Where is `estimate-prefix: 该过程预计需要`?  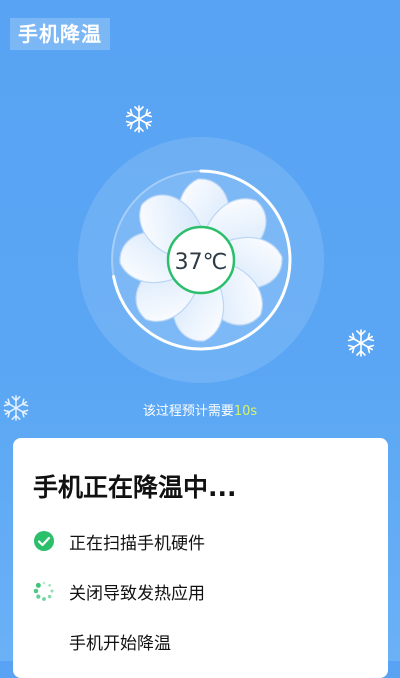 estimate-prefix: 该过程预计需要 is located at coordinates (188, 411).